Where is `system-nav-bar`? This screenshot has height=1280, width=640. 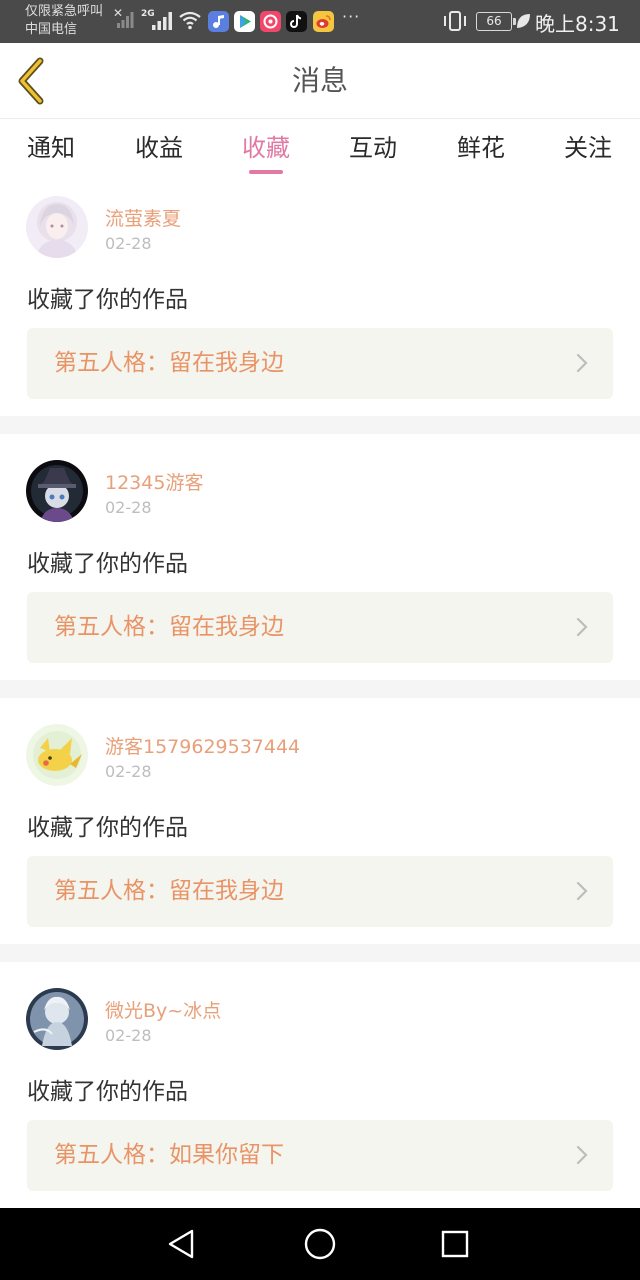
system-nav-bar is located at coordinates (320, 1244).